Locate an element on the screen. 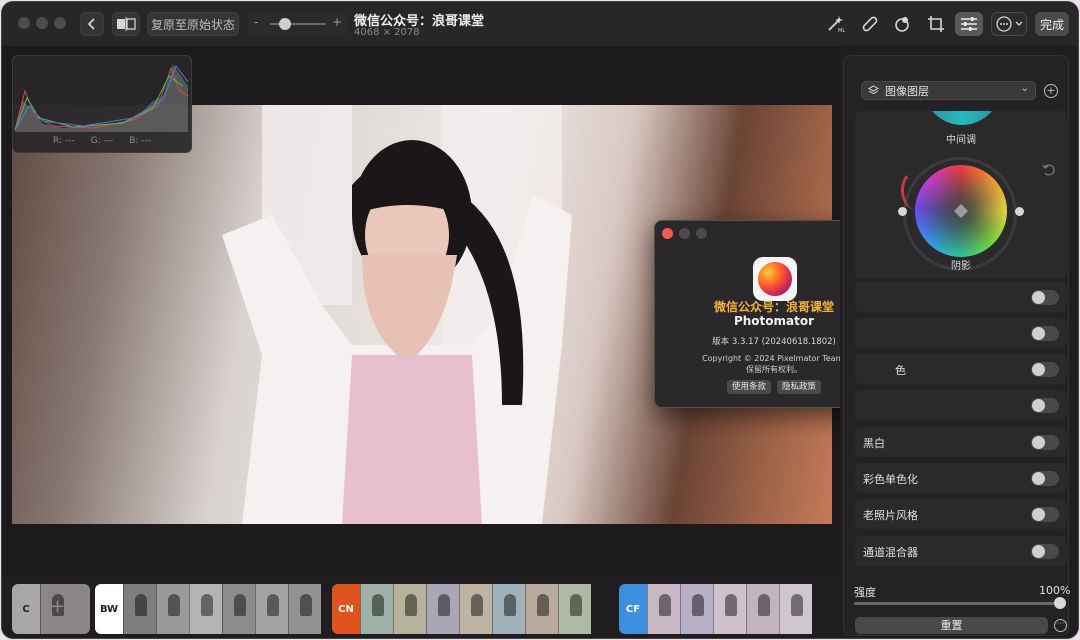 The image size is (1080, 640). preset-group-tag: C is located at coordinates (26, 609).